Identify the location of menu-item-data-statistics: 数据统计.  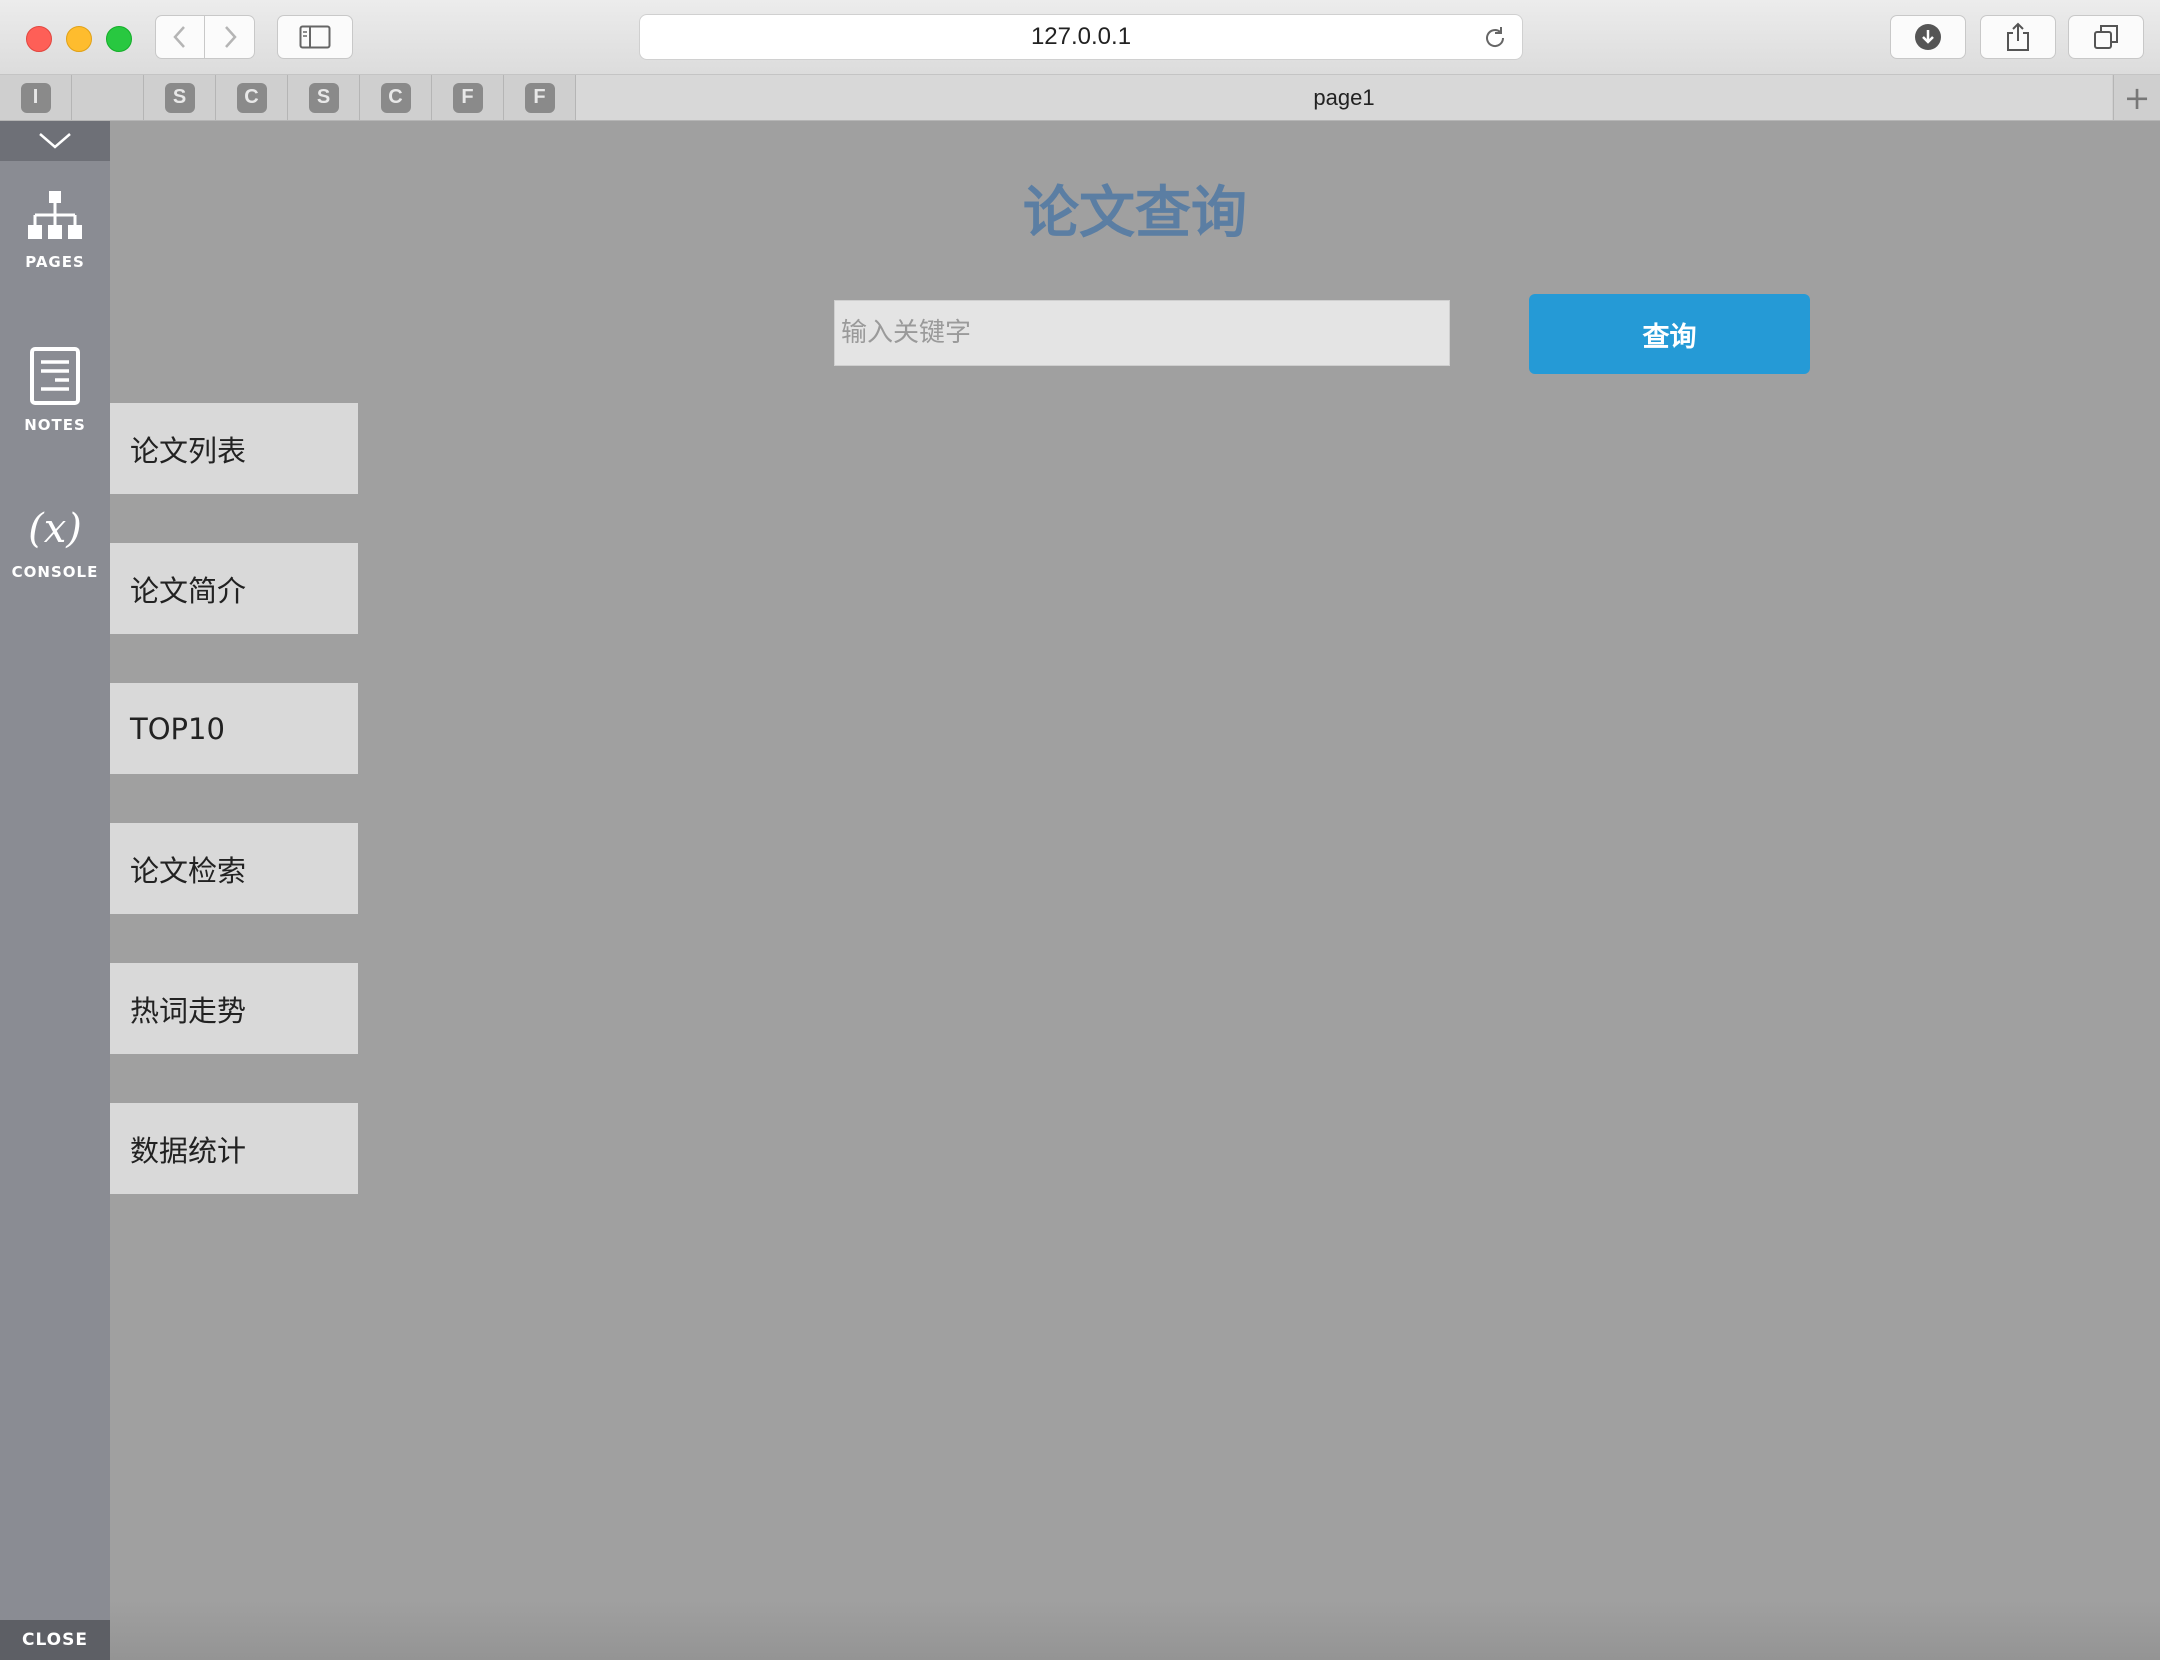
(234, 1148).